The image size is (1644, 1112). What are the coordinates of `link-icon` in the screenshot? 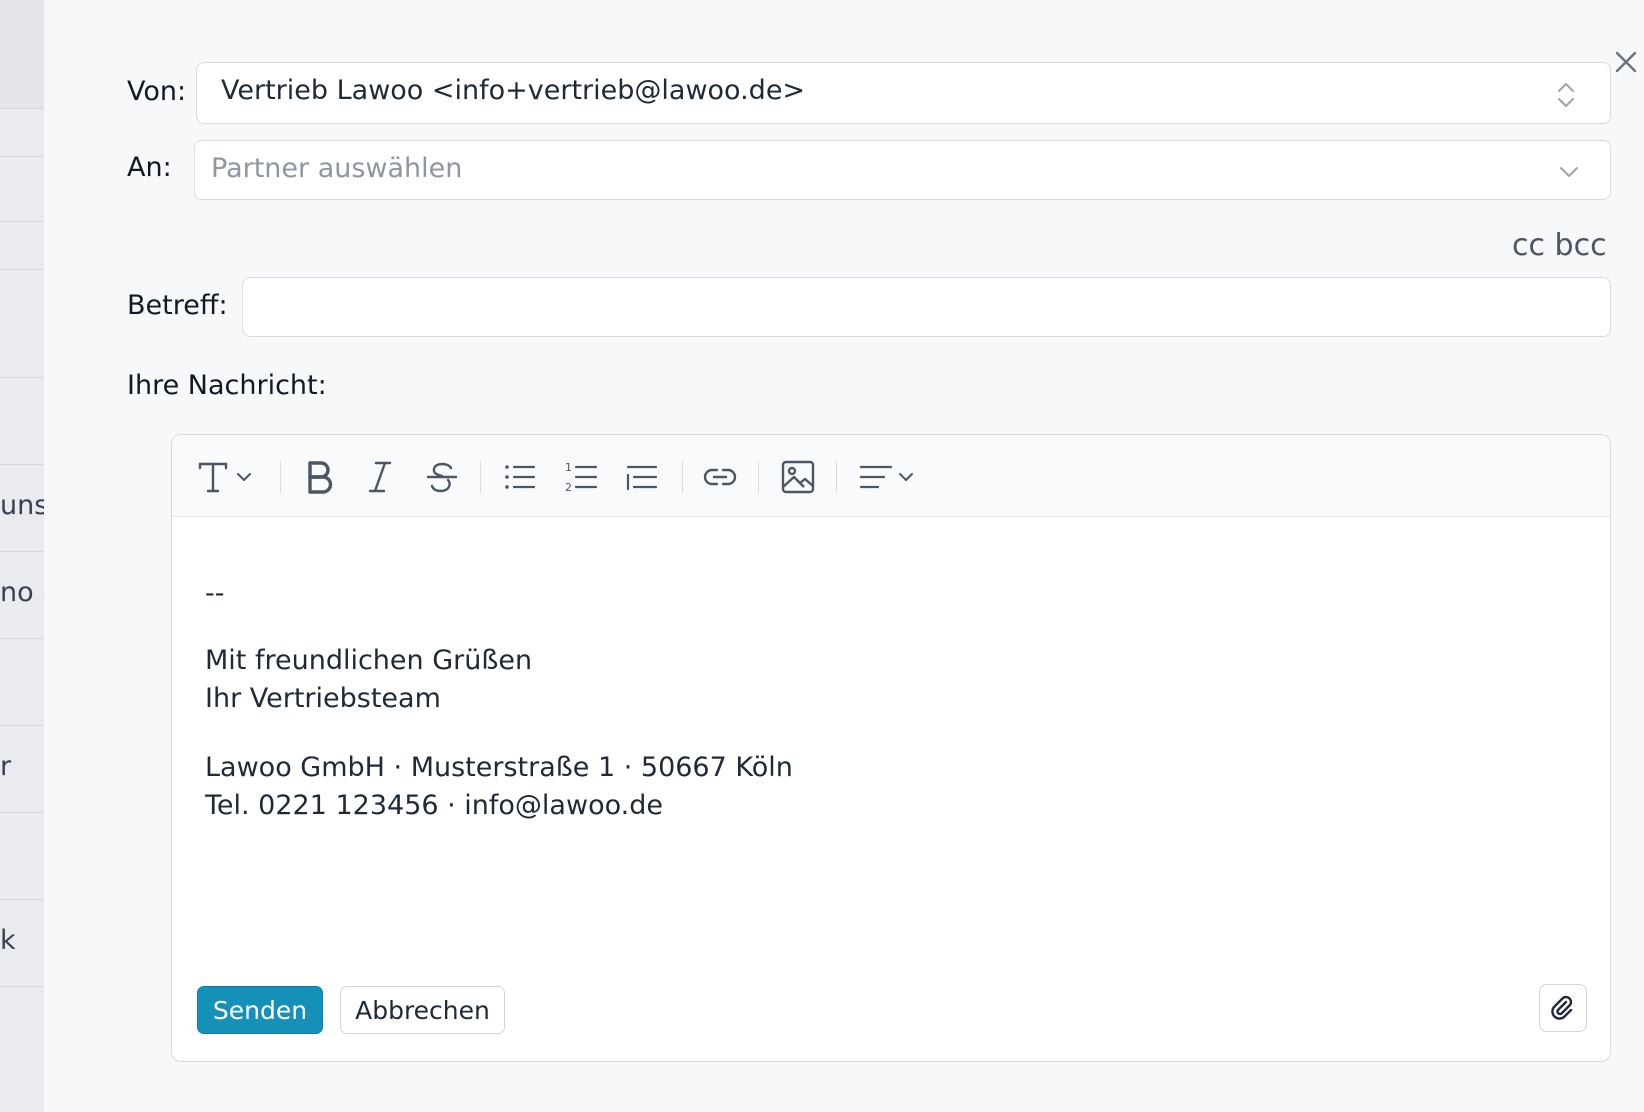 It's located at (720, 477).